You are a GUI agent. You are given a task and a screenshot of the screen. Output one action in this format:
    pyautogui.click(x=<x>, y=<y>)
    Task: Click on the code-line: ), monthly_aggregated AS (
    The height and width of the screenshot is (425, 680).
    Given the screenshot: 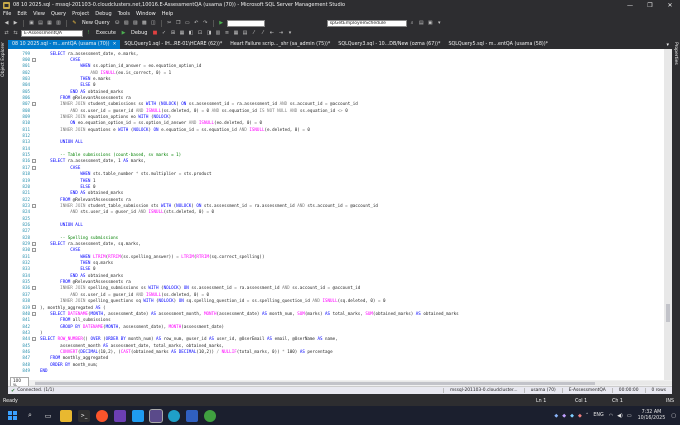 What is the action you would take?
    pyautogui.click(x=73, y=307)
    